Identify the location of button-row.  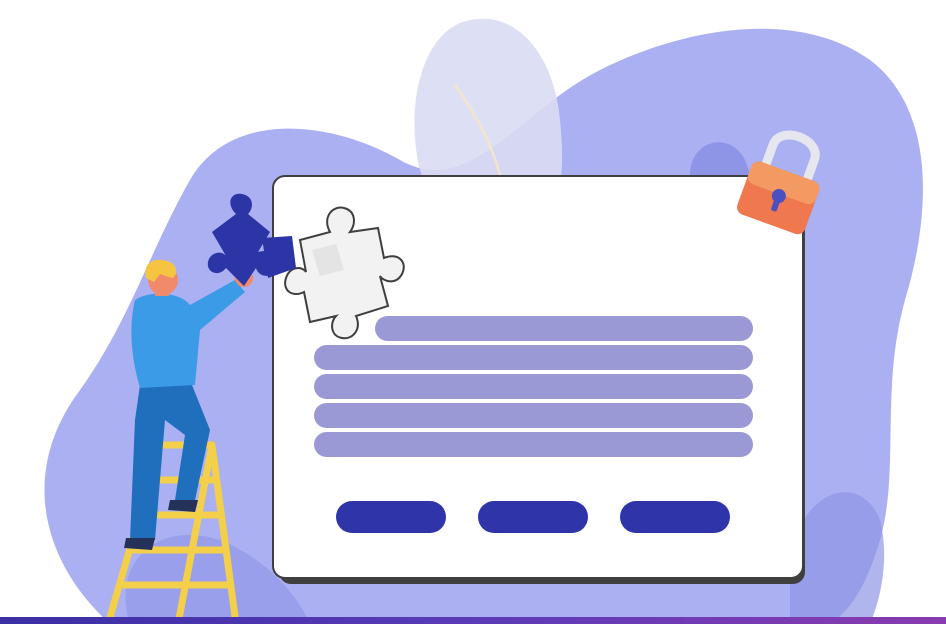
(533, 517).